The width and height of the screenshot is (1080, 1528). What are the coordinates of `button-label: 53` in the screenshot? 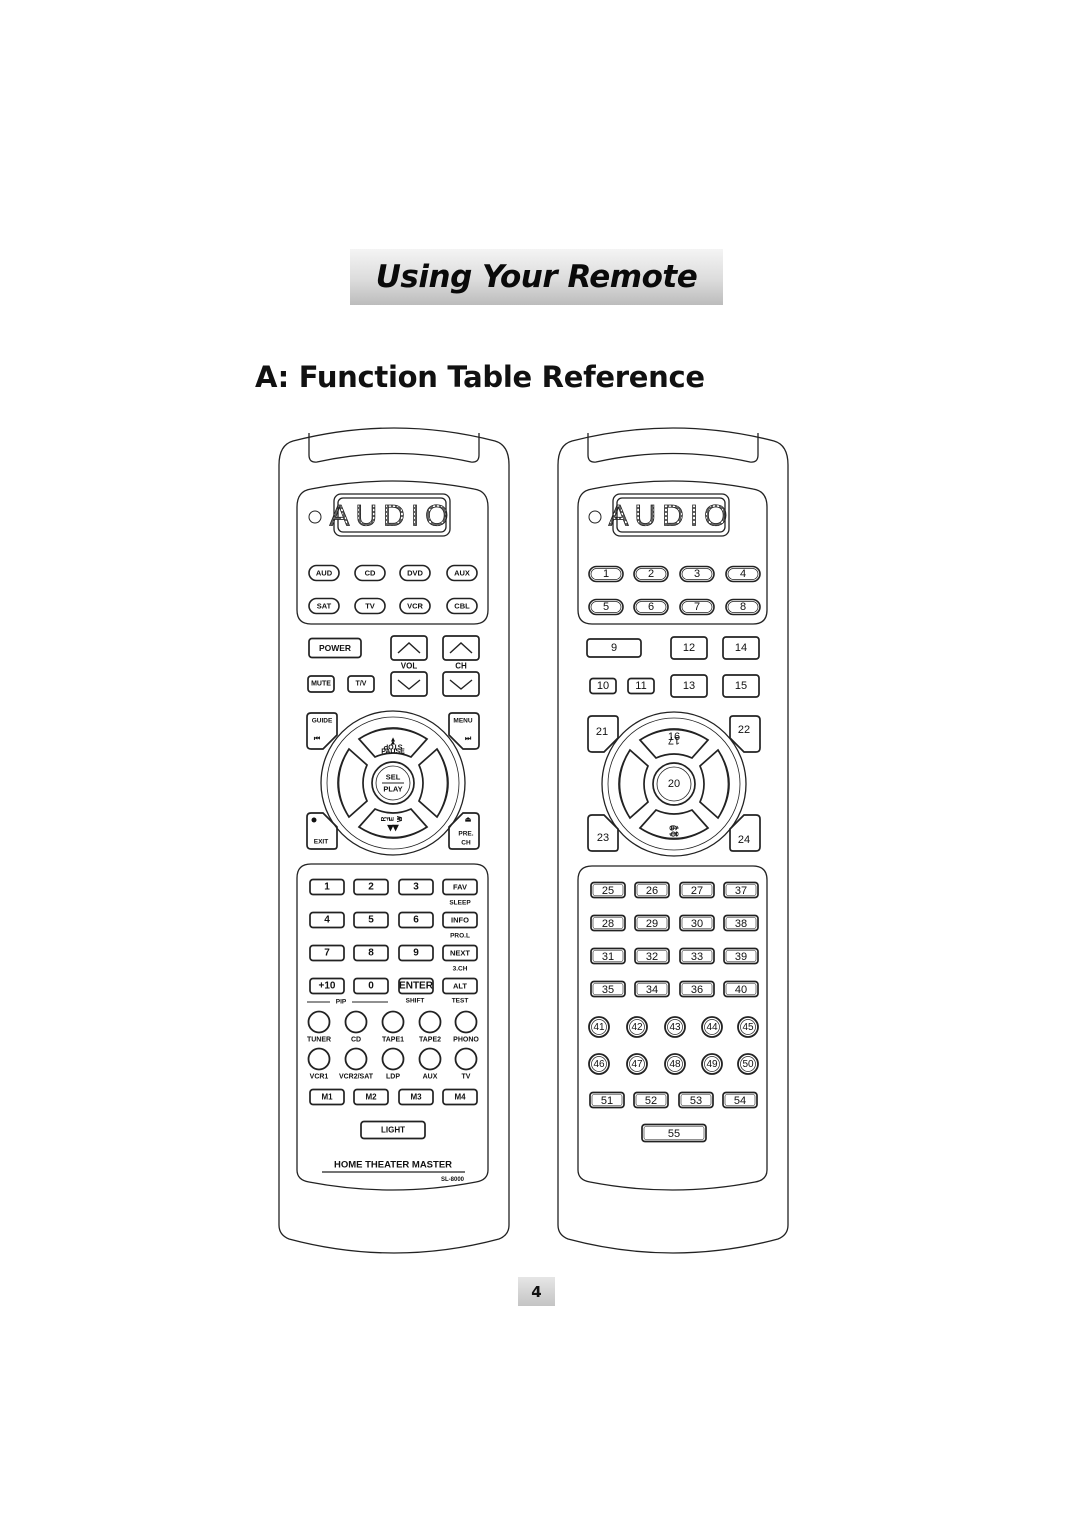 It's located at (696, 1101).